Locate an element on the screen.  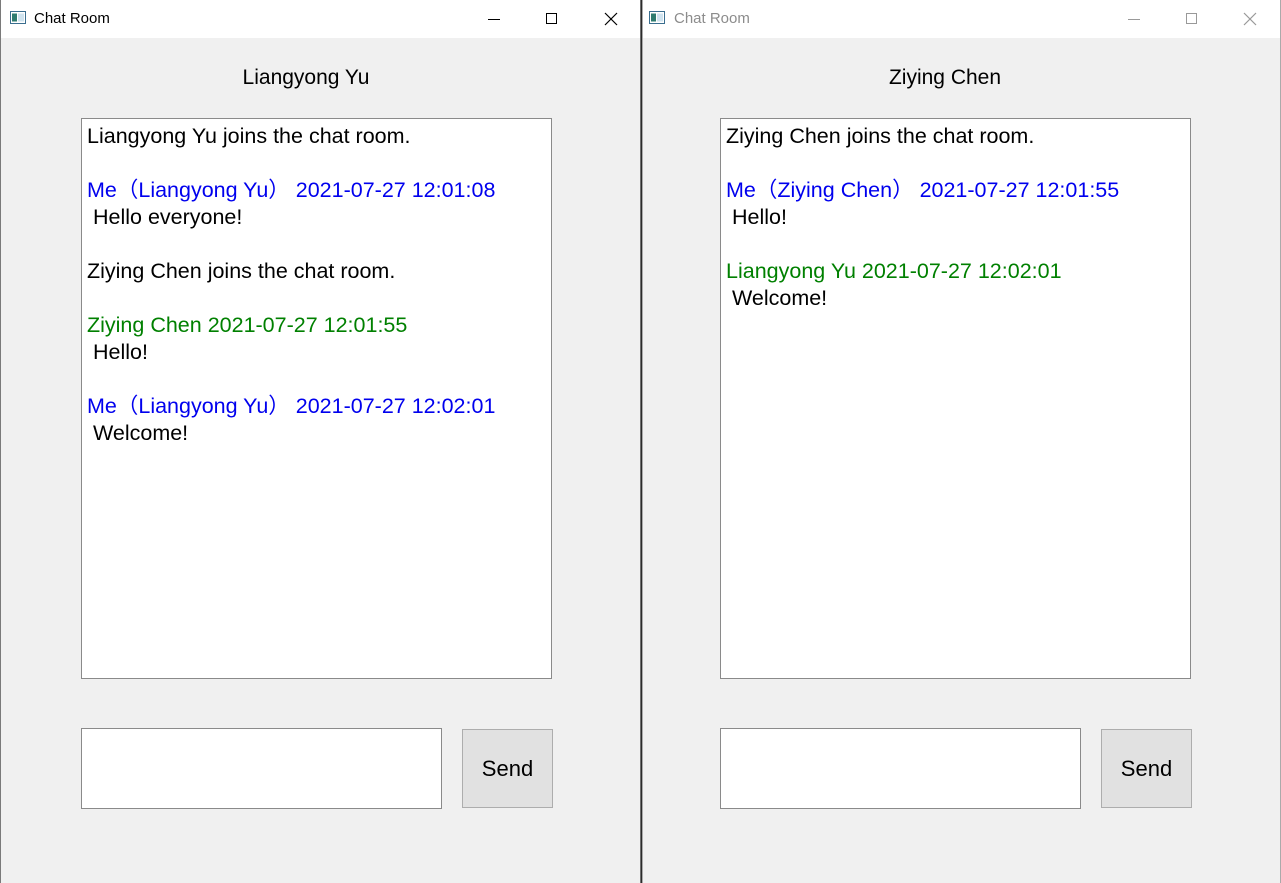
current-user-label: Liangyong Yu is located at coordinates (306, 77).